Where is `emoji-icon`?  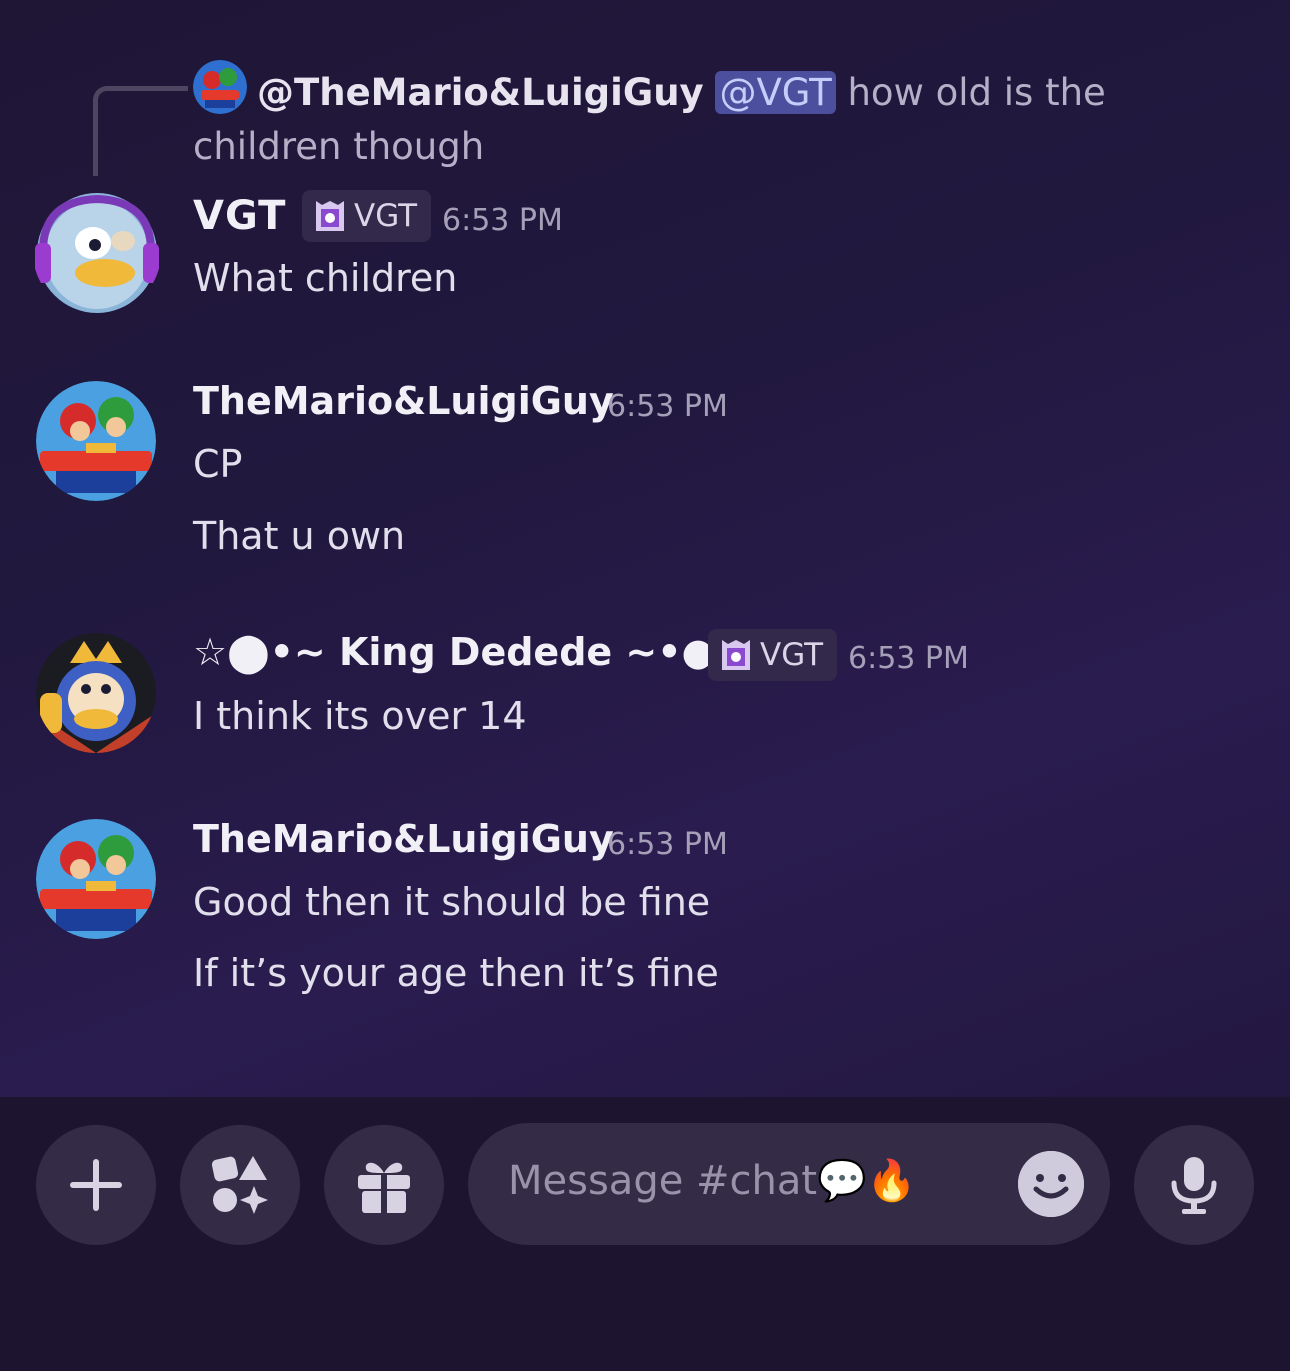 emoji-icon is located at coordinates (1051, 1184).